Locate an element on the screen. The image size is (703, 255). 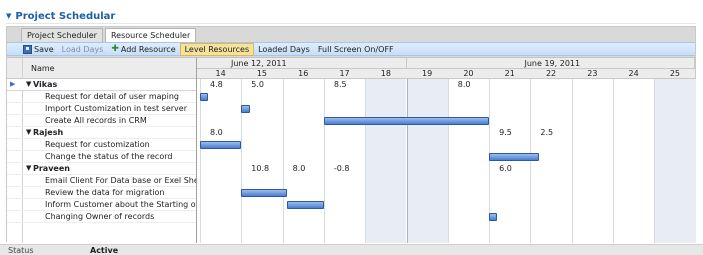
task-row: Change the status of the record is located at coordinates (101, 157).